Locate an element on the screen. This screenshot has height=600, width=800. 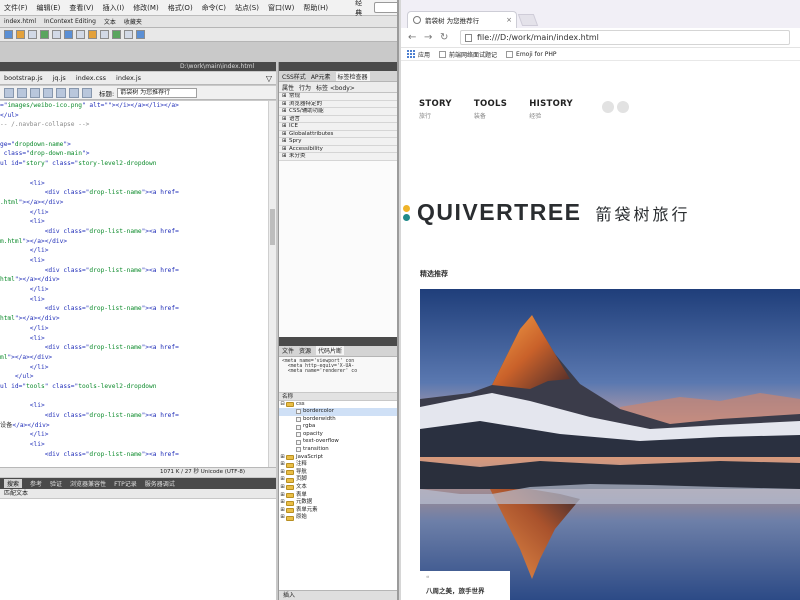
wechat-icon is located at coordinates (608, 107).